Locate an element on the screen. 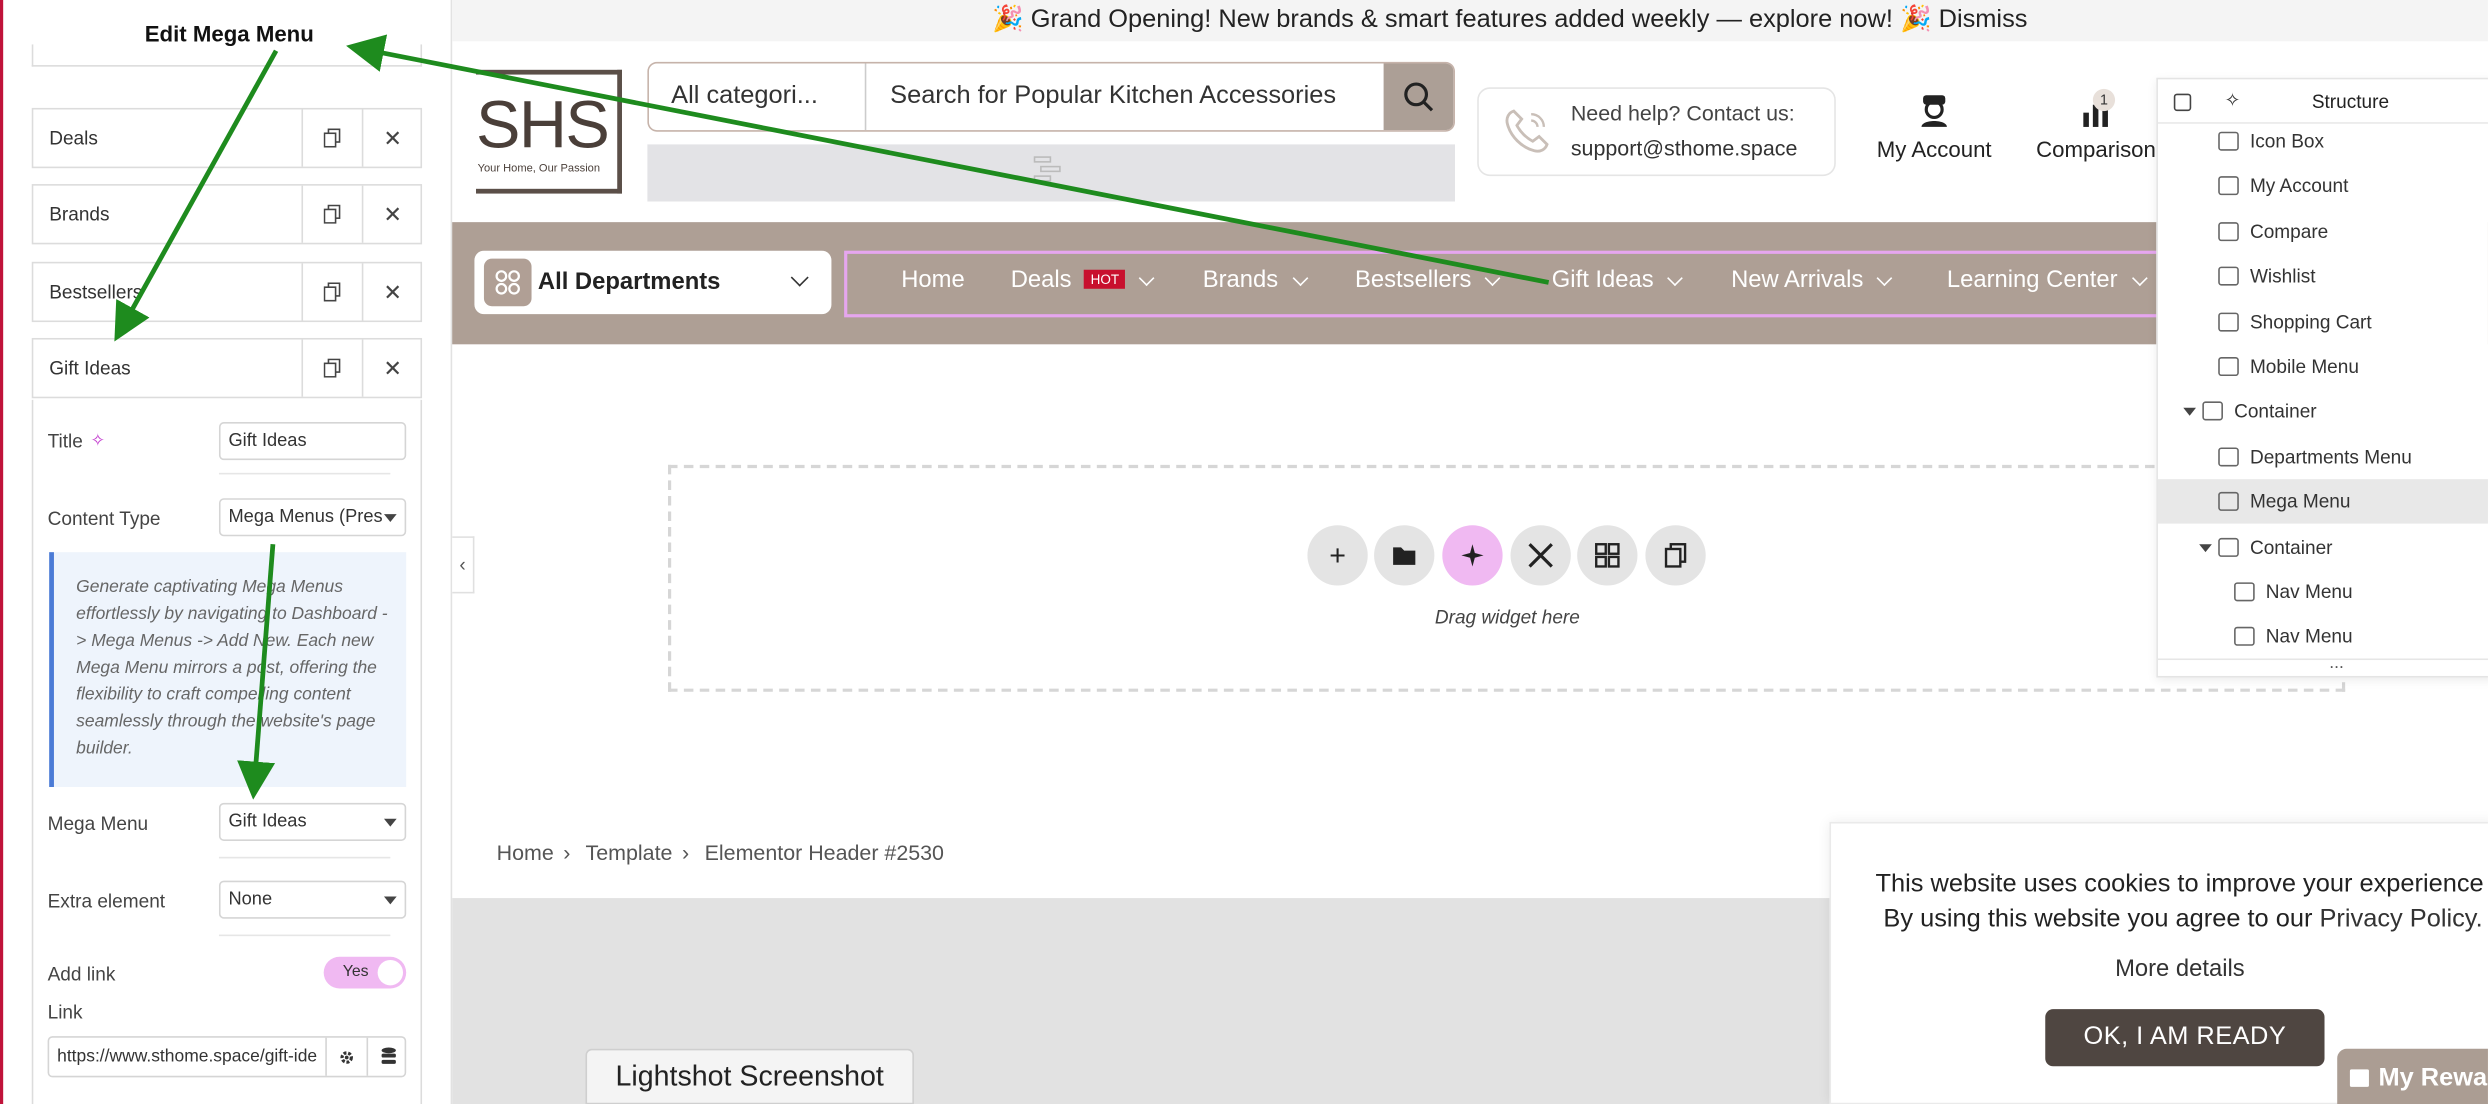 Image resolution: width=2488 pixels, height=1104 pixels. extra-element-label: Extra element is located at coordinates (106, 901).